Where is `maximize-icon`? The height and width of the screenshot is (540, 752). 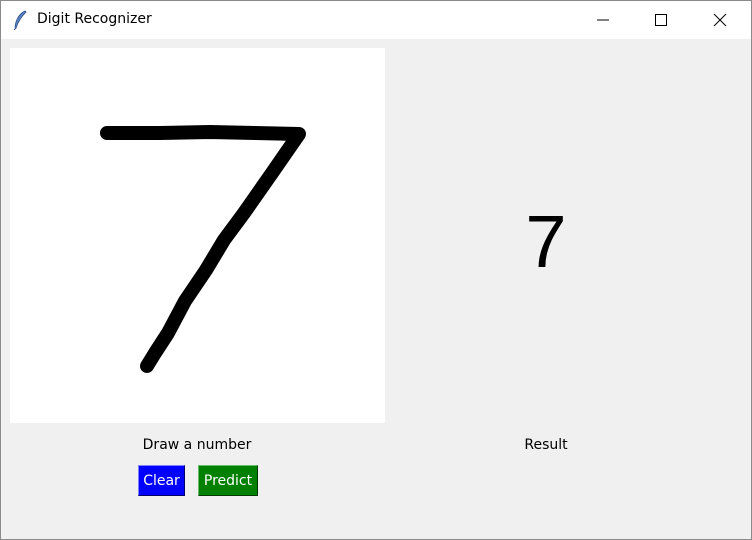
maximize-icon is located at coordinates (661, 20).